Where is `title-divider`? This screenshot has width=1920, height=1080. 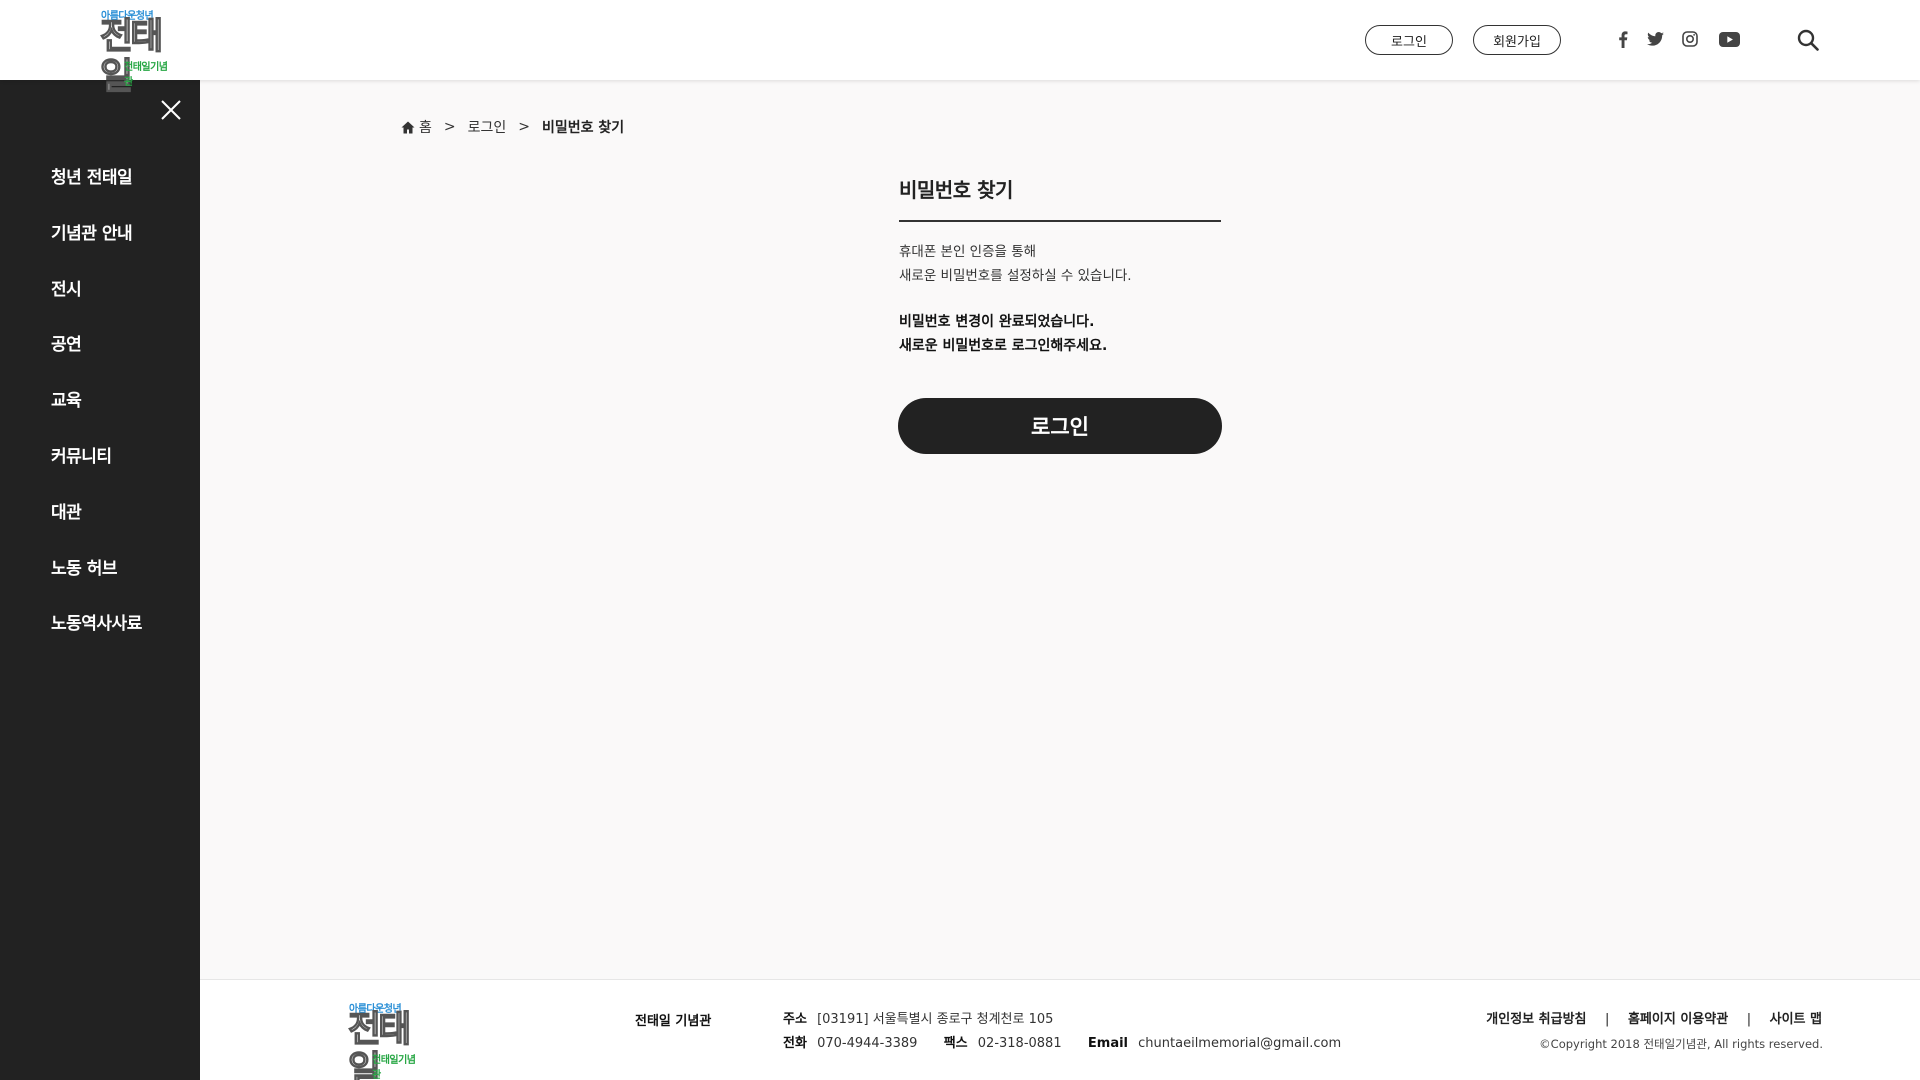 title-divider is located at coordinates (1060, 221).